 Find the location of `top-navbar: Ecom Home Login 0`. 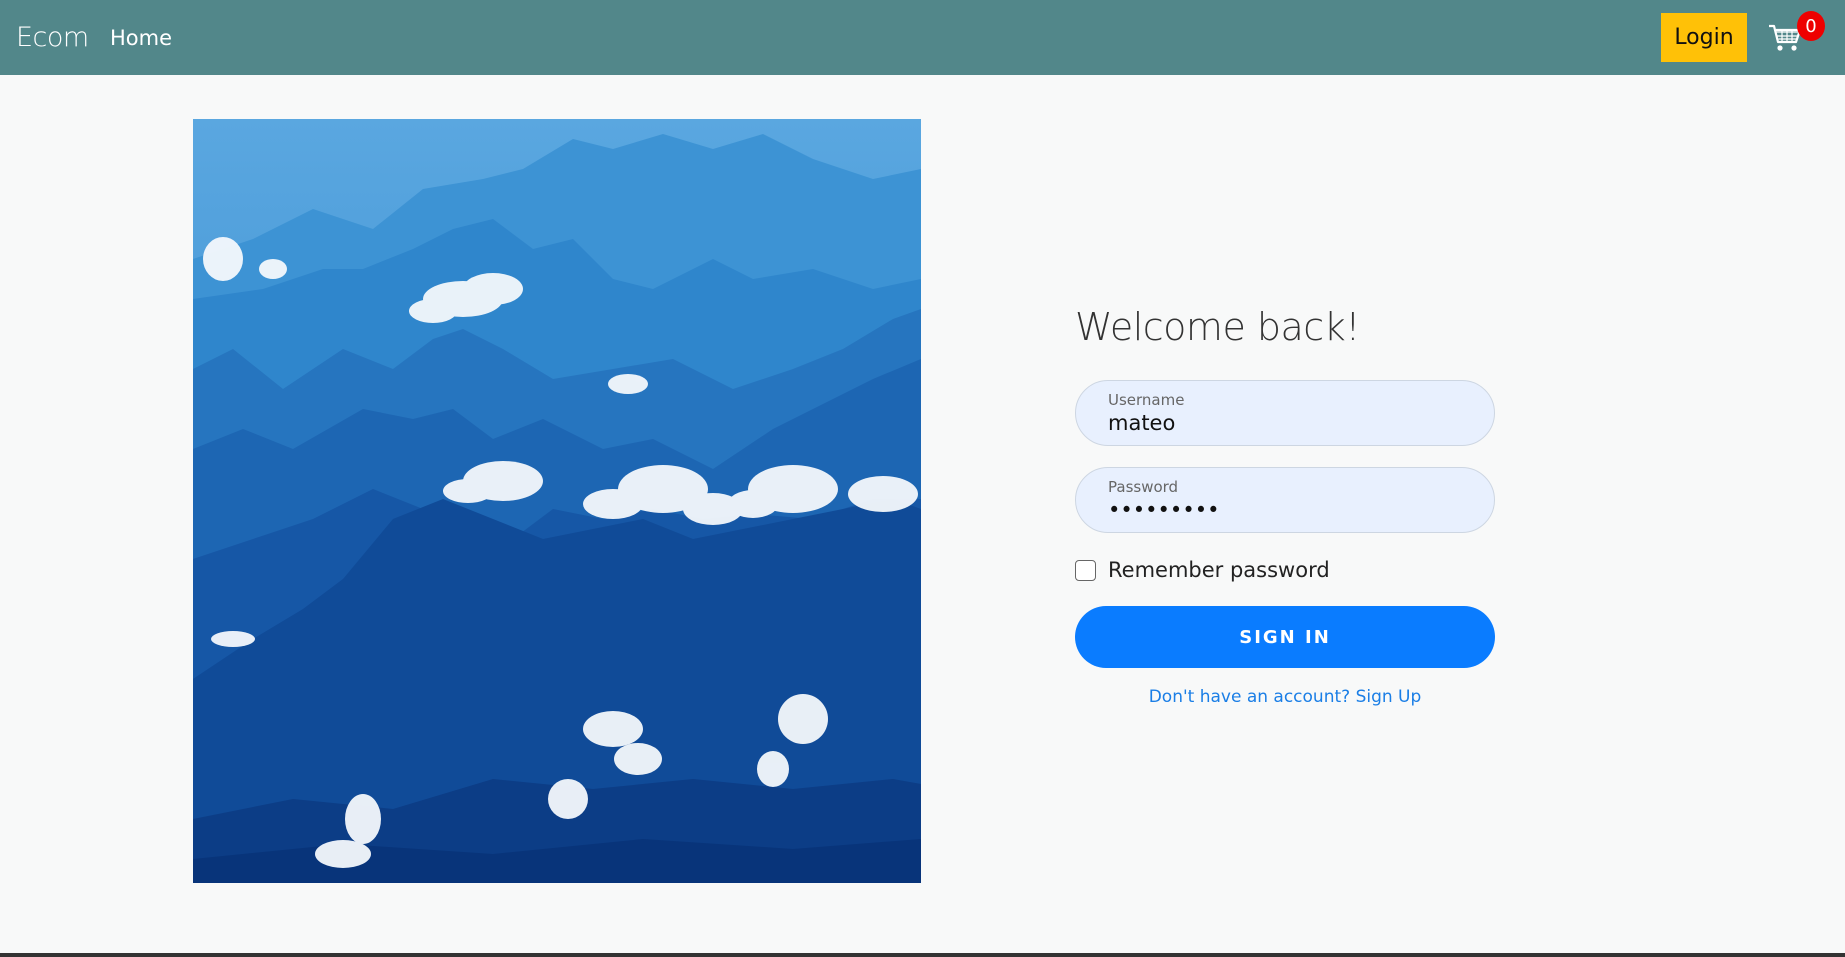

top-navbar: Ecom Home Login 0 is located at coordinates (922, 37).